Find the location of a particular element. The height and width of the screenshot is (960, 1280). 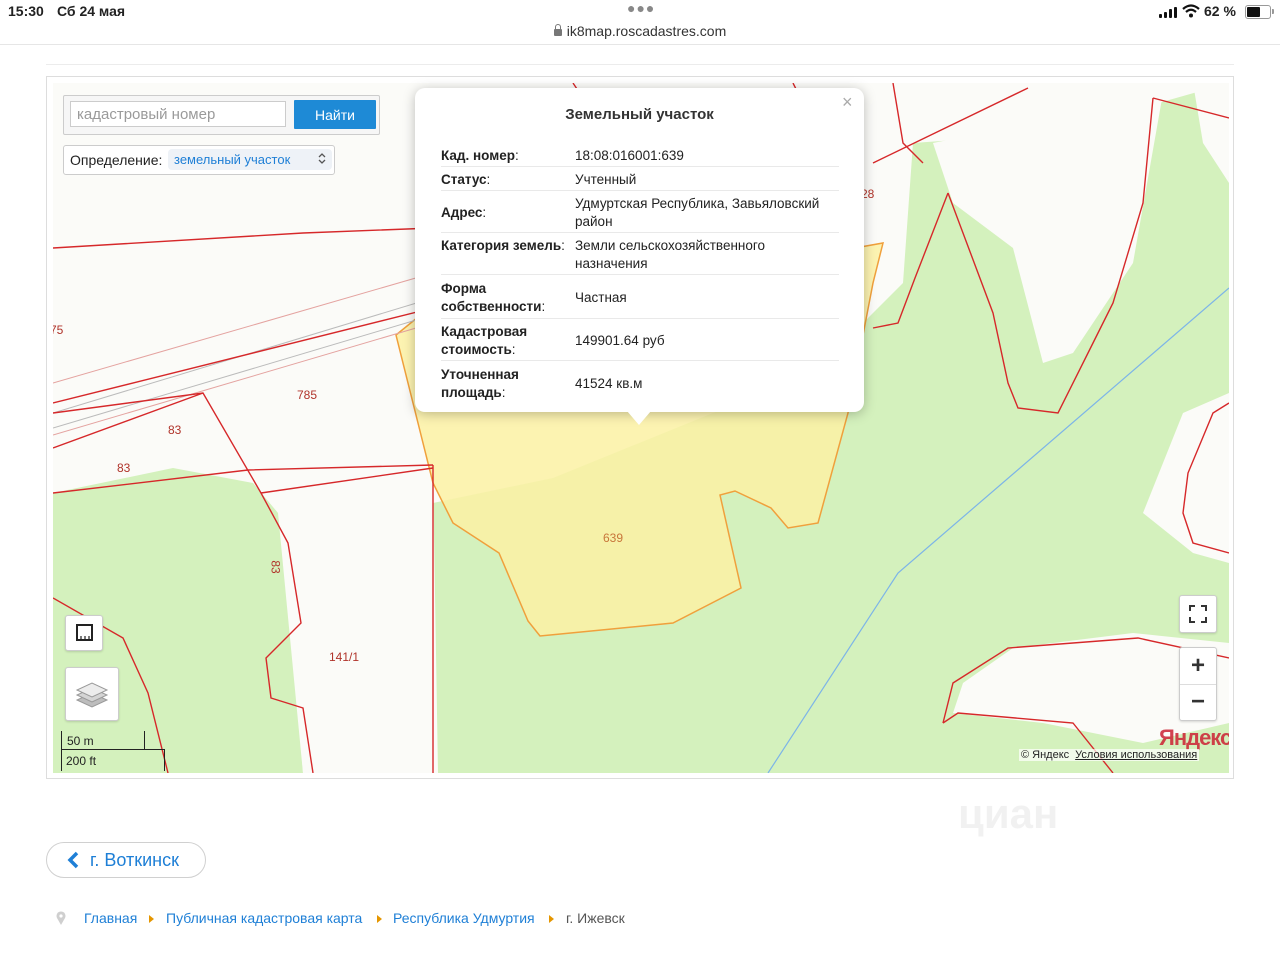

ruler-icon is located at coordinates (84, 632).